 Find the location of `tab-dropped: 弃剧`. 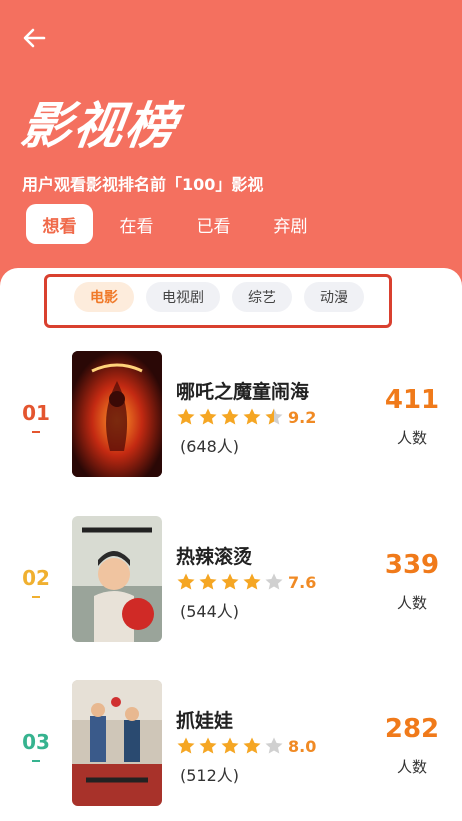

tab-dropped: 弃剧 is located at coordinates (290, 224).